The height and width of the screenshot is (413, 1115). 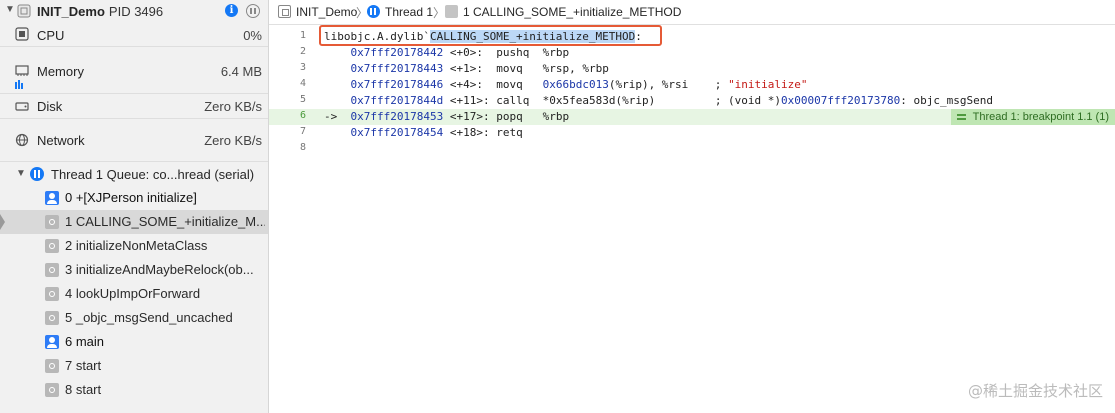 I want to click on stack-frame: 2 initializeNonMetaClass, so click(x=134, y=246).